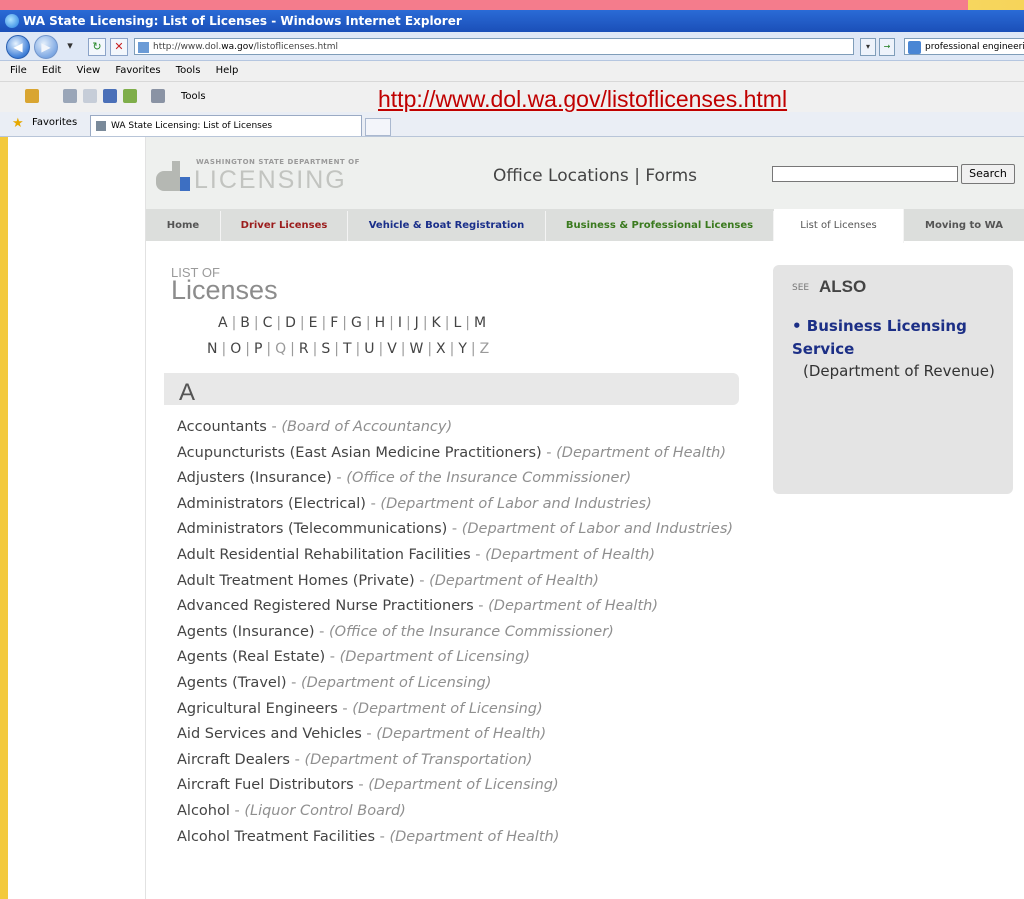  I want to click on agency-name: (Department of Labor and Industries), so click(516, 503).